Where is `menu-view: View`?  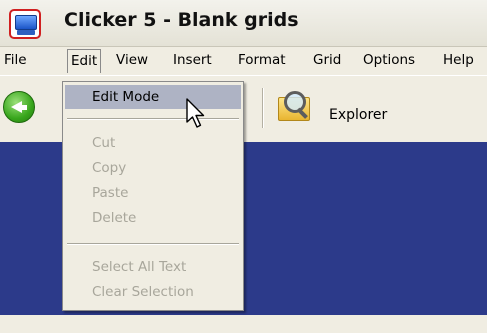 menu-view: View is located at coordinates (132, 60).